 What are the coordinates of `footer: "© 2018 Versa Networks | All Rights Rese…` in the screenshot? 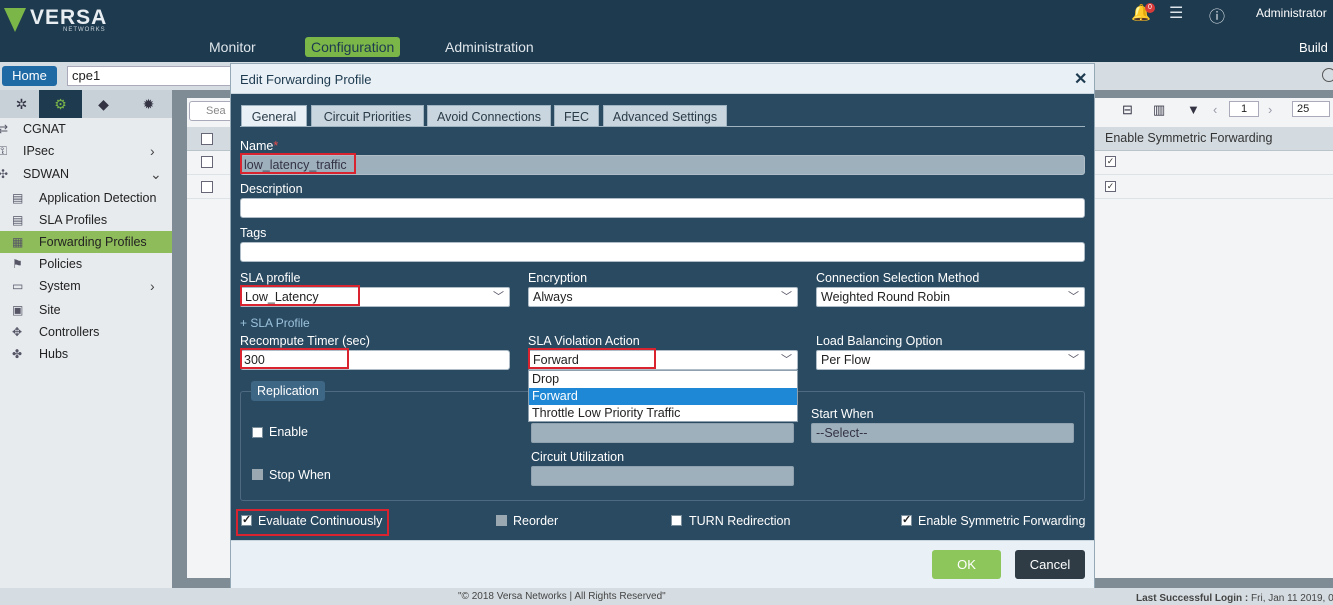 It's located at (666, 596).